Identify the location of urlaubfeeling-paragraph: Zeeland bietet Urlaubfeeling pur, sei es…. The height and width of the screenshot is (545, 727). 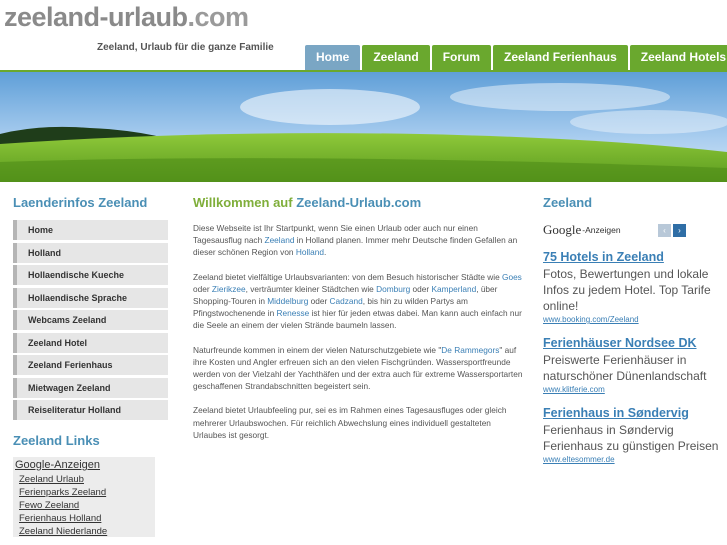
(350, 422).